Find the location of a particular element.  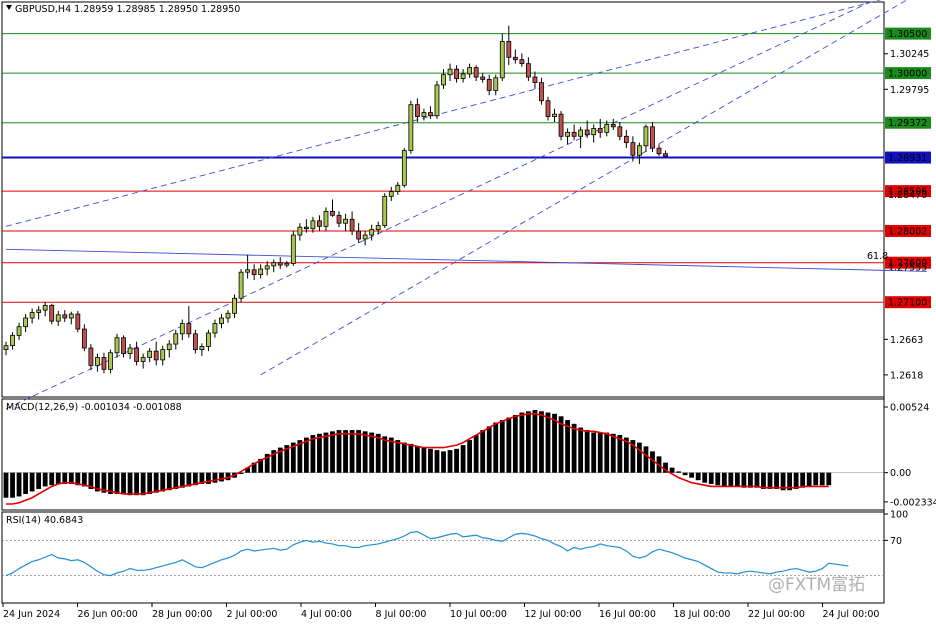

fib-label: 61.8 is located at coordinates (877, 256).